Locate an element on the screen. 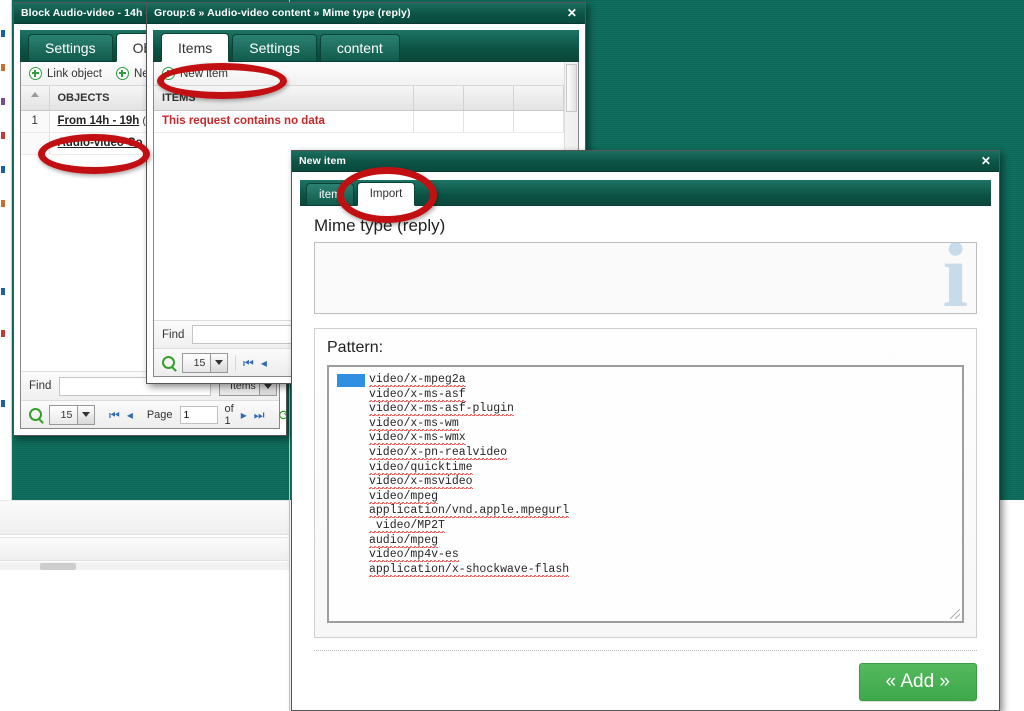 Image resolution: width=1024 pixels, height=711 pixels. vertical-scrollbar-thumb is located at coordinates (571, 88).